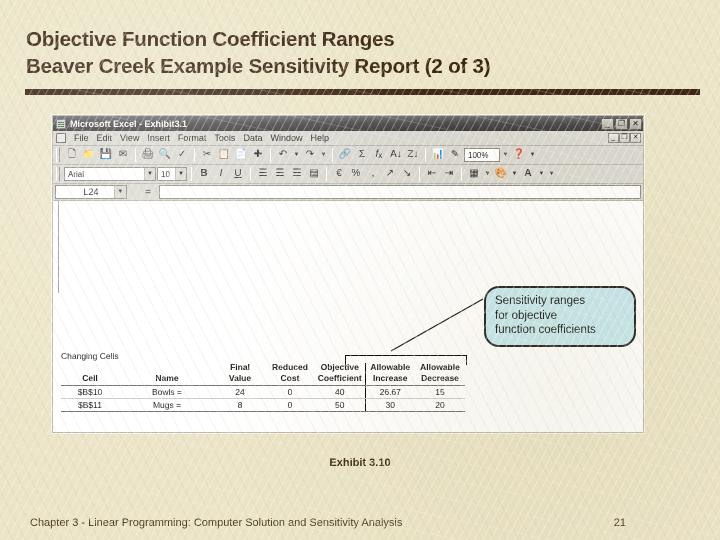  What do you see at coordinates (541, 174) in the screenshot?
I see `font-color-dropdown-icon: ▼` at bounding box center [541, 174].